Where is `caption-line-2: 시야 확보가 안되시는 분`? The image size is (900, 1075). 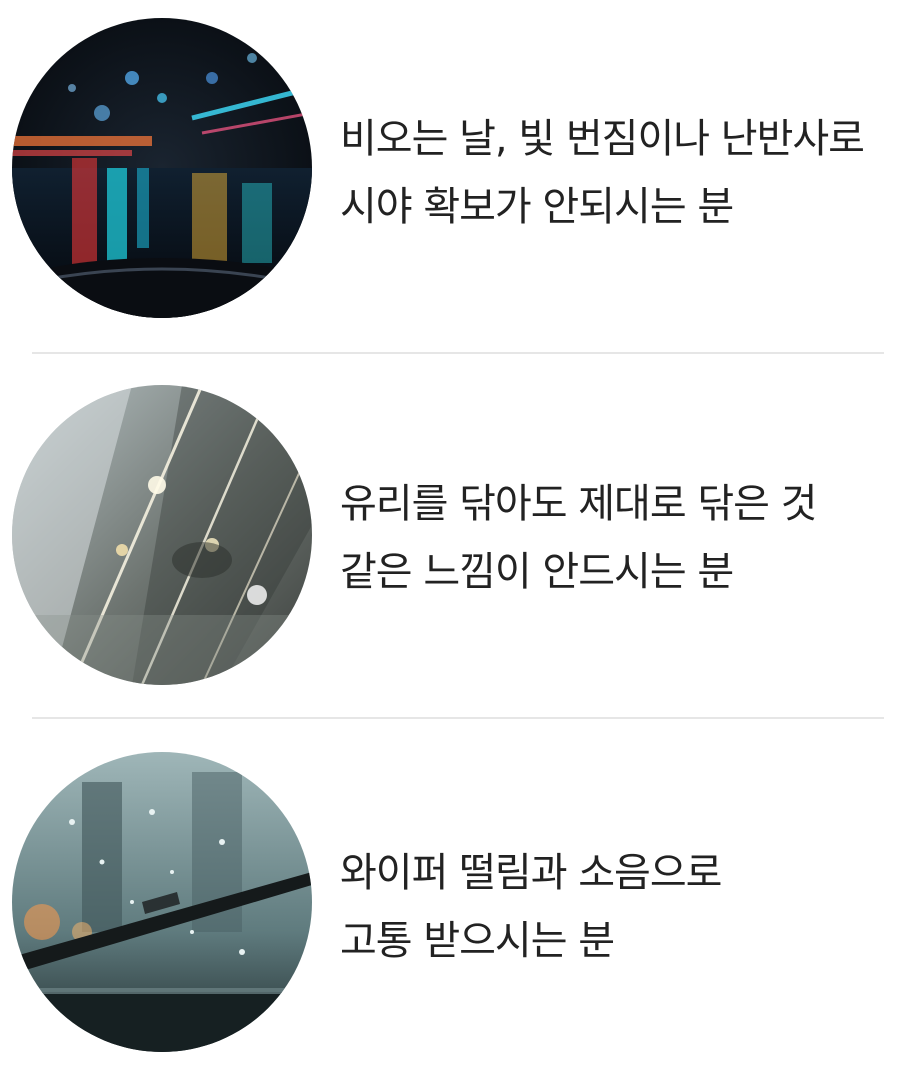 caption-line-2: 시야 확보가 안되시는 분 is located at coordinates (537, 207).